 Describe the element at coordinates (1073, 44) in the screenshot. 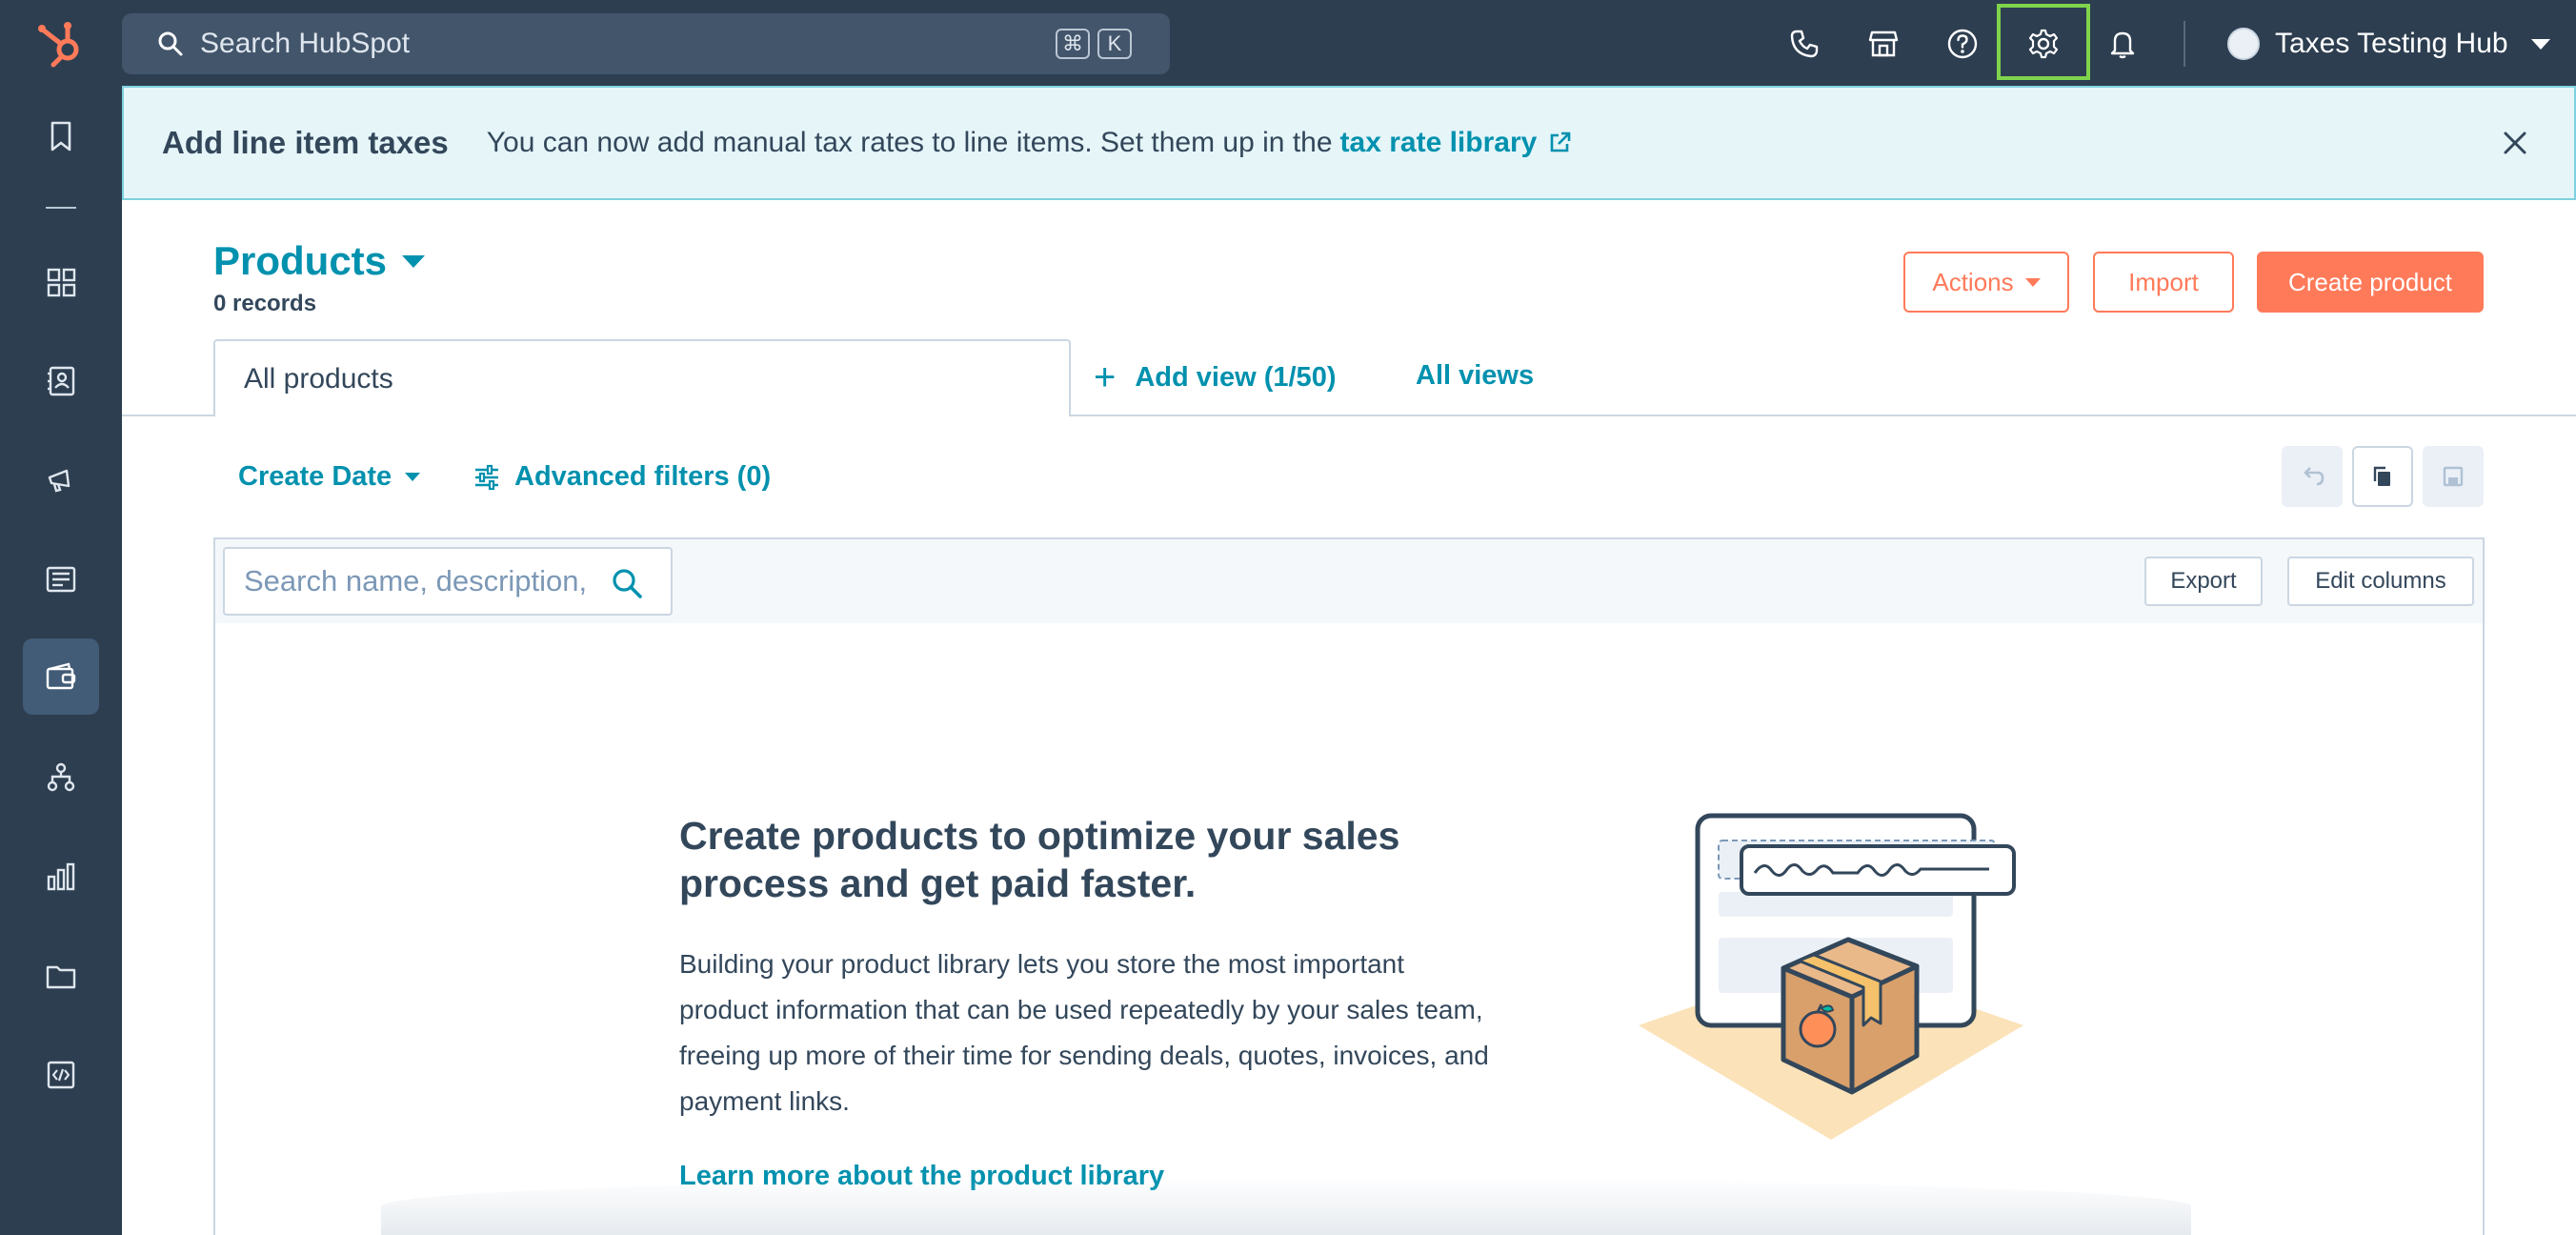

I see `command-key: ⌘` at that location.